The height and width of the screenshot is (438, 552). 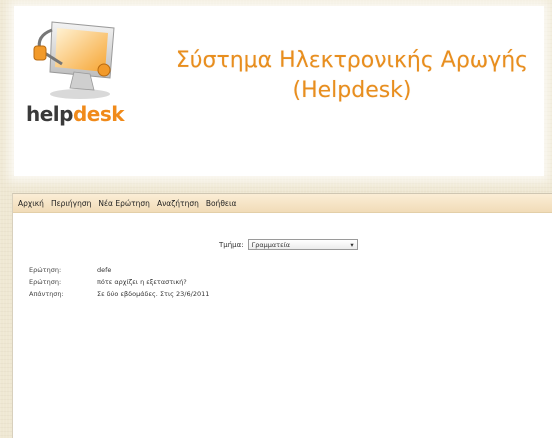 What do you see at coordinates (352, 90) in the screenshot?
I see `page-title-line2: (Helpdesk)` at bounding box center [352, 90].